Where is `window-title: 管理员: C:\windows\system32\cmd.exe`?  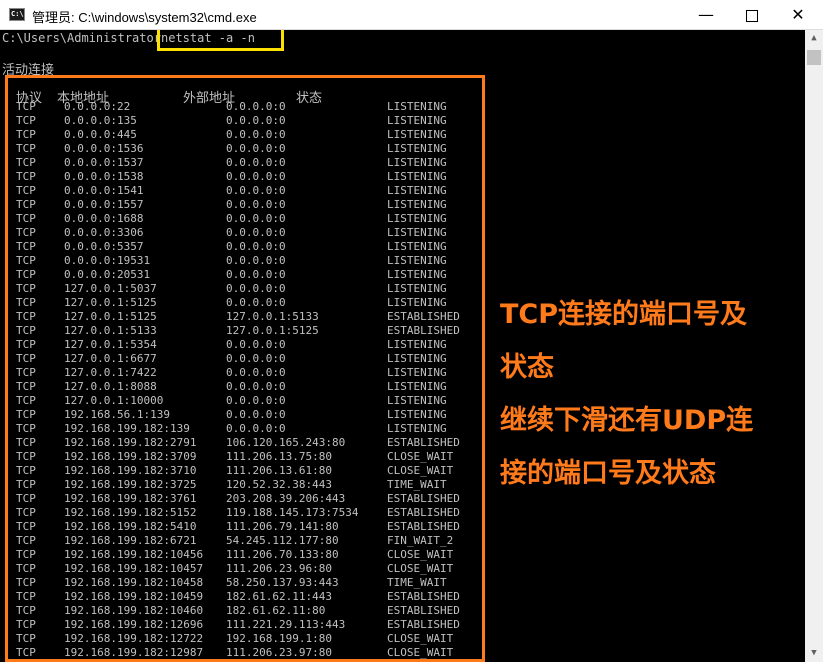 window-title: 管理员: C:\windows\system32\cmd.exe is located at coordinates (144, 17).